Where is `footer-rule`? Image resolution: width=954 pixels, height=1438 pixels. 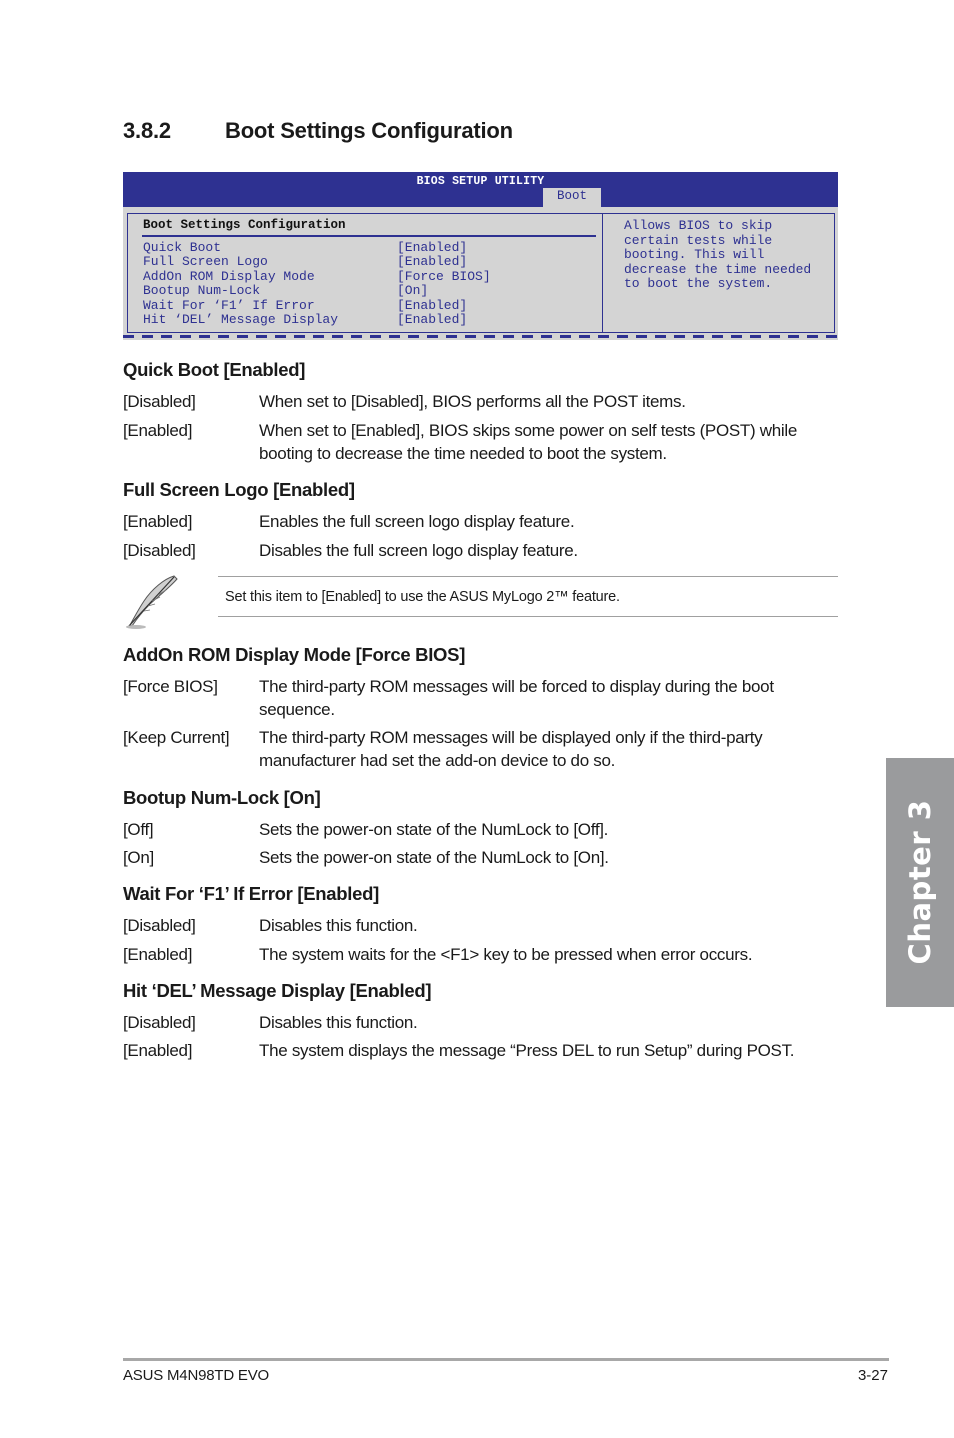
footer-rule is located at coordinates (506, 1359).